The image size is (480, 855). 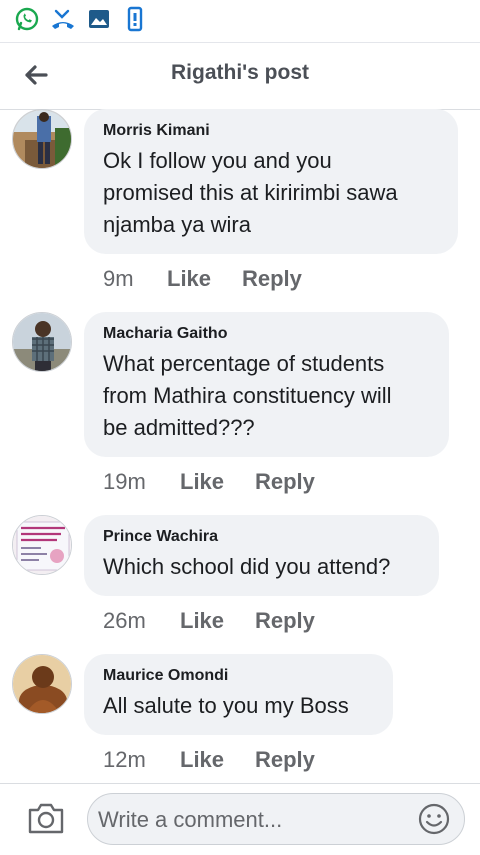 I want to click on emoji-icon, so click(x=434, y=819).